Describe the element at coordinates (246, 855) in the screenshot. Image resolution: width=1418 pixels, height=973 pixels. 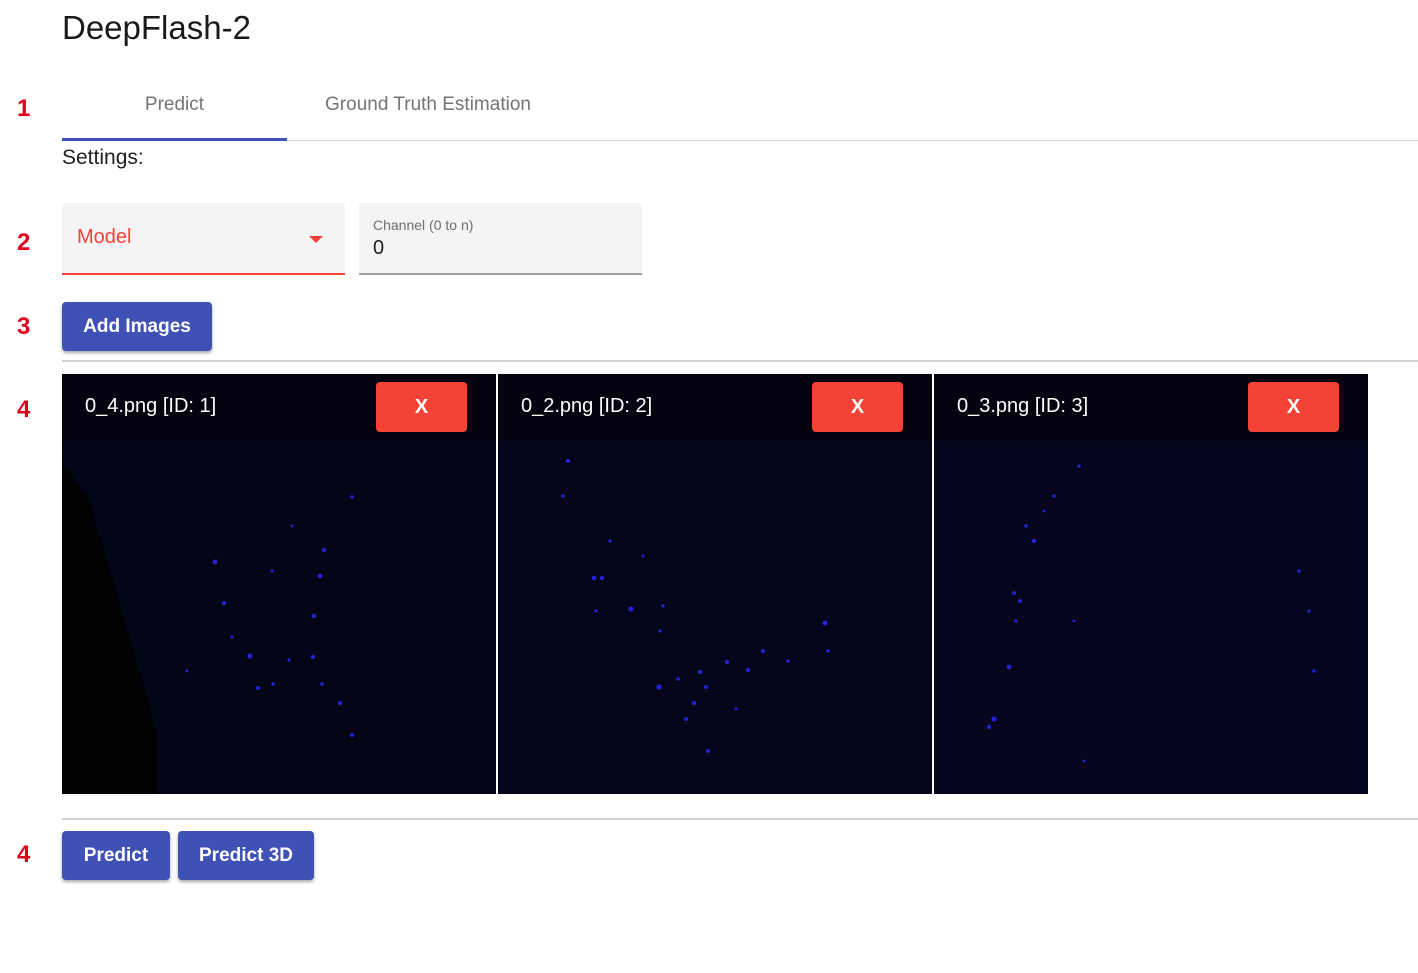
I see `predict-3d-button: Predict 3D` at that location.